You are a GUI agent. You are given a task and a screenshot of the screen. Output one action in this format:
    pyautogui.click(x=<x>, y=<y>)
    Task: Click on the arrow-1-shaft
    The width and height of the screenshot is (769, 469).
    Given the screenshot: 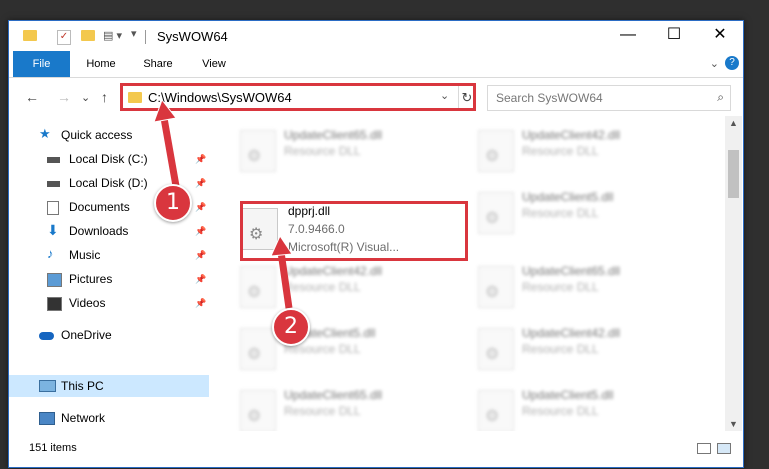 What is the action you would take?
    pyautogui.click(x=170, y=152)
    